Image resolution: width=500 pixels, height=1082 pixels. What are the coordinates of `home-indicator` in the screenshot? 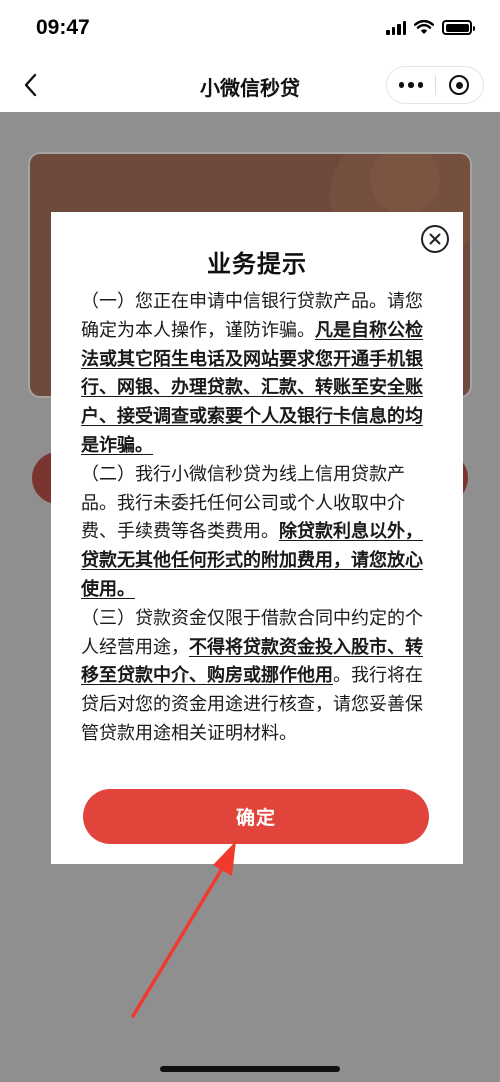 It's located at (250, 1069).